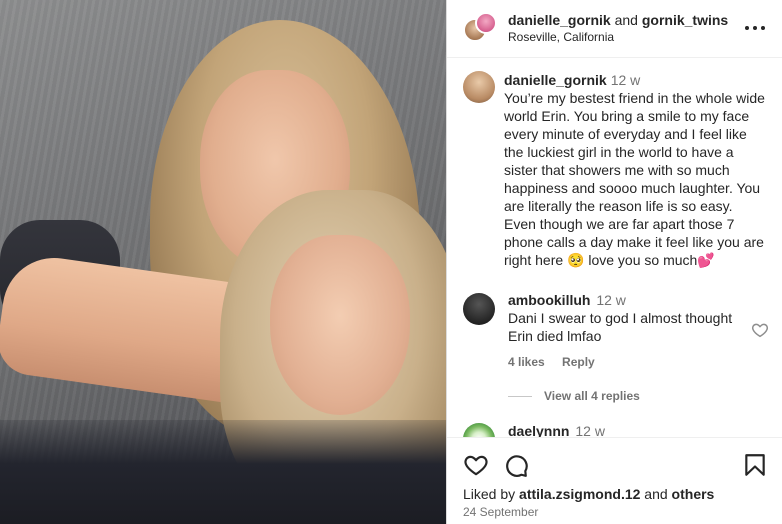  I want to click on liked-by-line: Liked by attila.zsigmond.12 and others, so click(588, 494).